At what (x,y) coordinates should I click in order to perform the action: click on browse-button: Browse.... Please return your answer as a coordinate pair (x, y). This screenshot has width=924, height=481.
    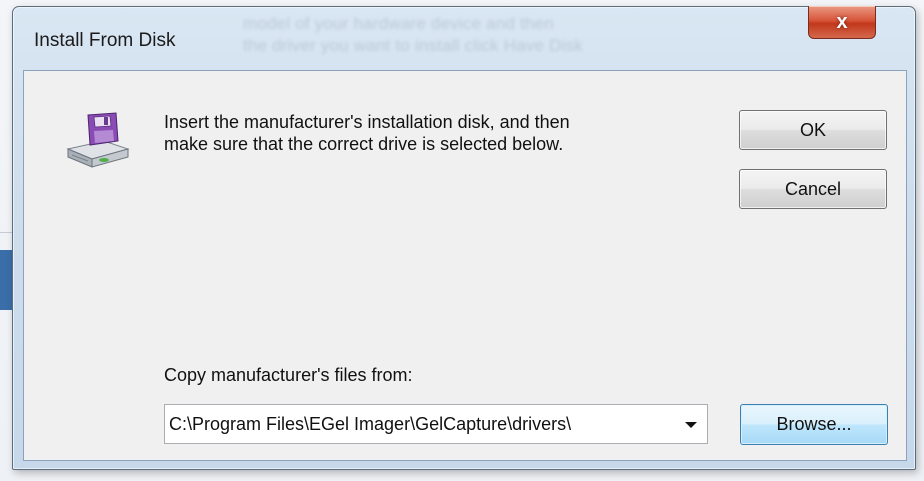
    Looking at the image, I should click on (814, 424).